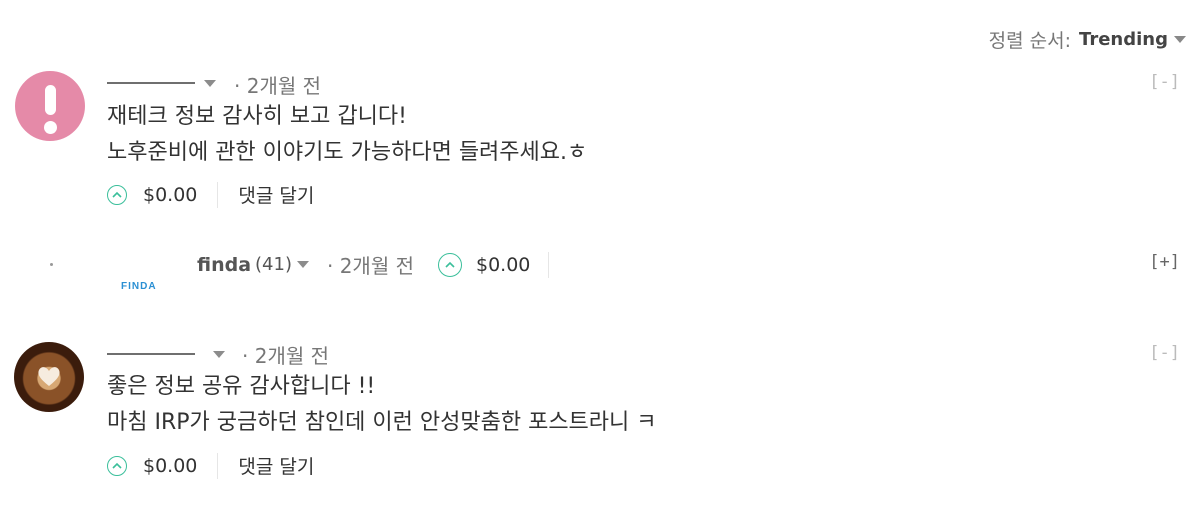 This screenshot has height=529, width=1200. What do you see at coordinates (224, 265) in the screenshot?
I see `author-name: finda` at bounding box center [224, 265].